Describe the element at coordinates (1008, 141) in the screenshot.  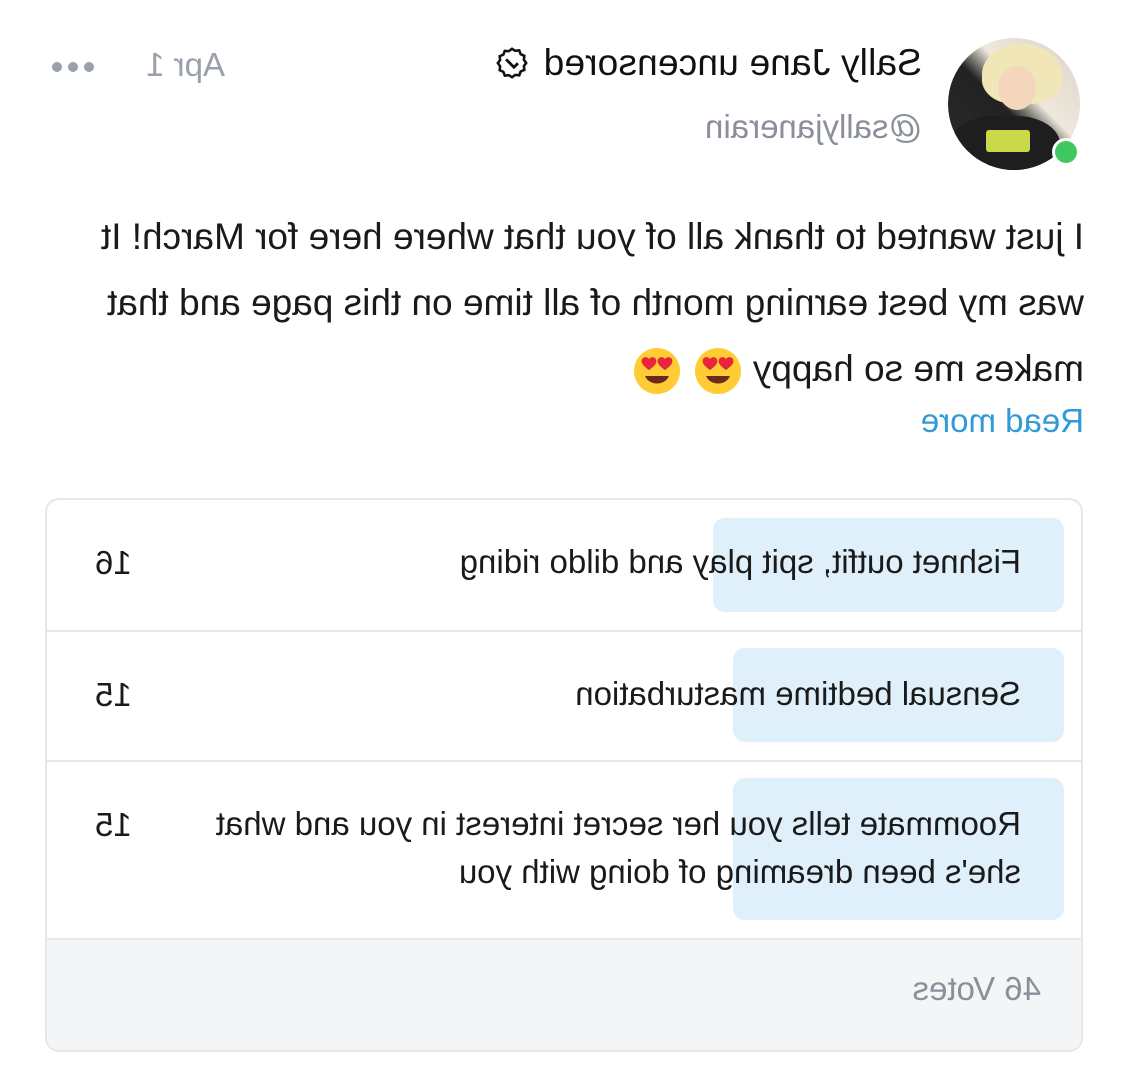
I see `avatar-shirt-logo` at that location.